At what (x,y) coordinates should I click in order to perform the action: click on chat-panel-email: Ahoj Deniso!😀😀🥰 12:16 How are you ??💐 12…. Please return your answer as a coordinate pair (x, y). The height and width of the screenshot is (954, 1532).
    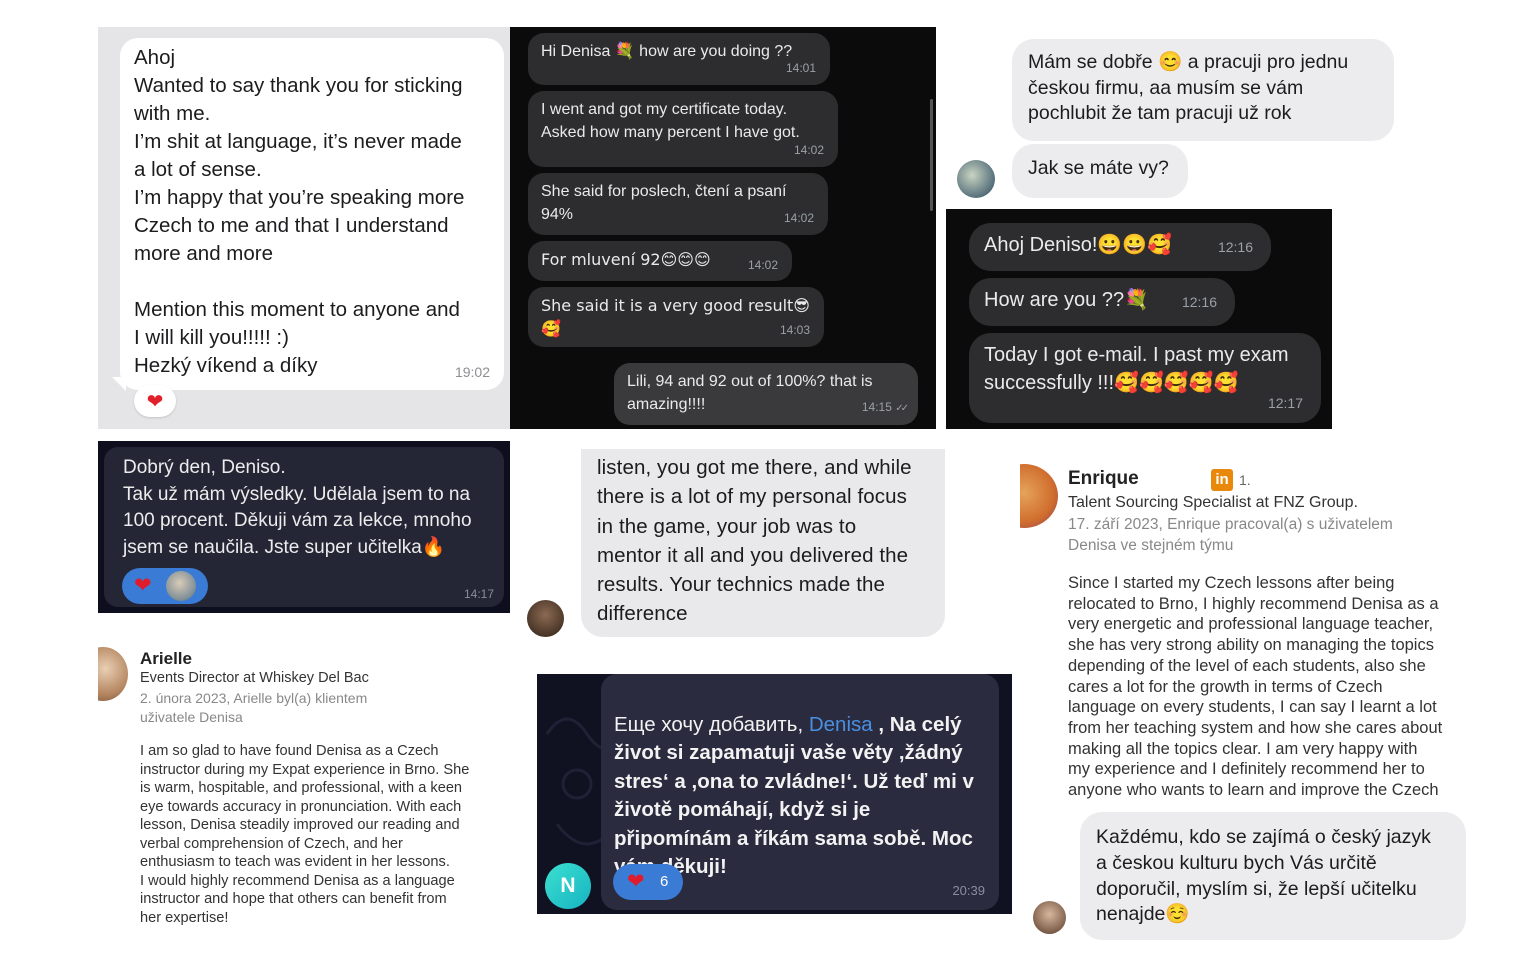
    Looking at the image, I should click on (1139, 319).